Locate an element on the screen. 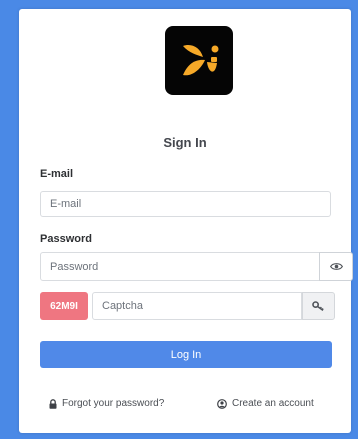 This screenshot has width=358, height=439. show-password-button is located at coordinates (336, 266).